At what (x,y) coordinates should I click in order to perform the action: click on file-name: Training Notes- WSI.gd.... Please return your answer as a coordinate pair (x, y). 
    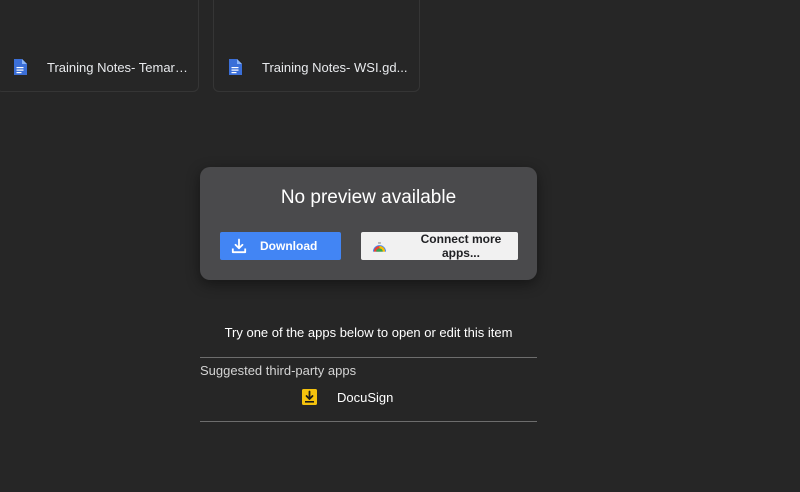
    Looking at the image, I should click on (335, 67).